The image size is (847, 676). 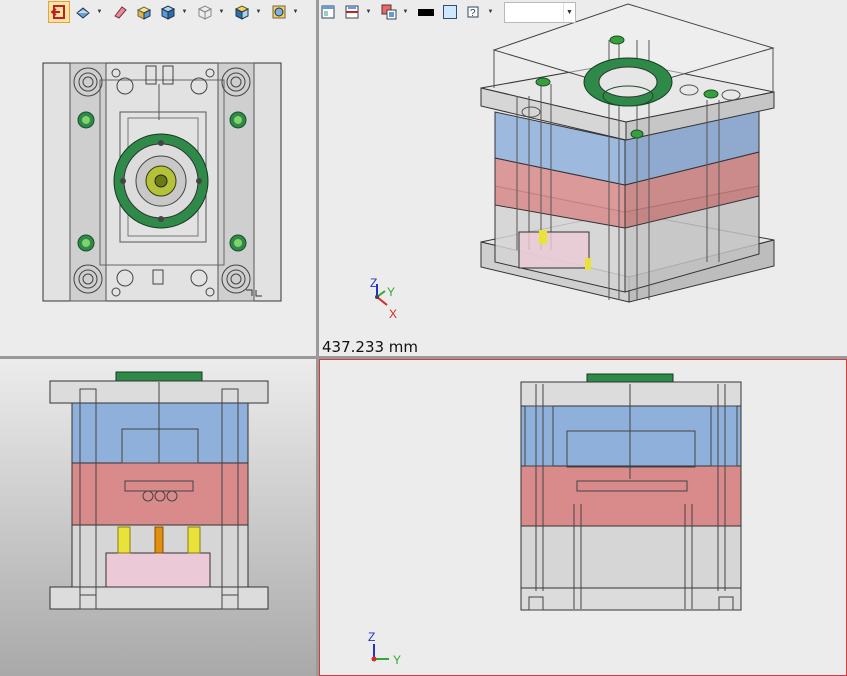 What do you see at coordinates (159, 490) in the screenshot?
I see `front-view-drawing` at bounding box center [159, 490].